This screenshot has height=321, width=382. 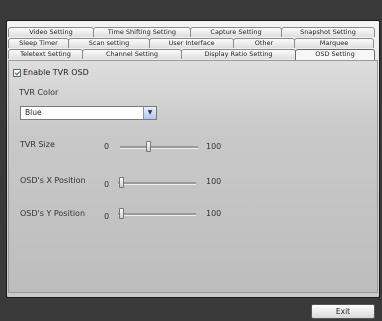 I want to click on tab-video-setting: Video Setting, so click(x=51, y=32).